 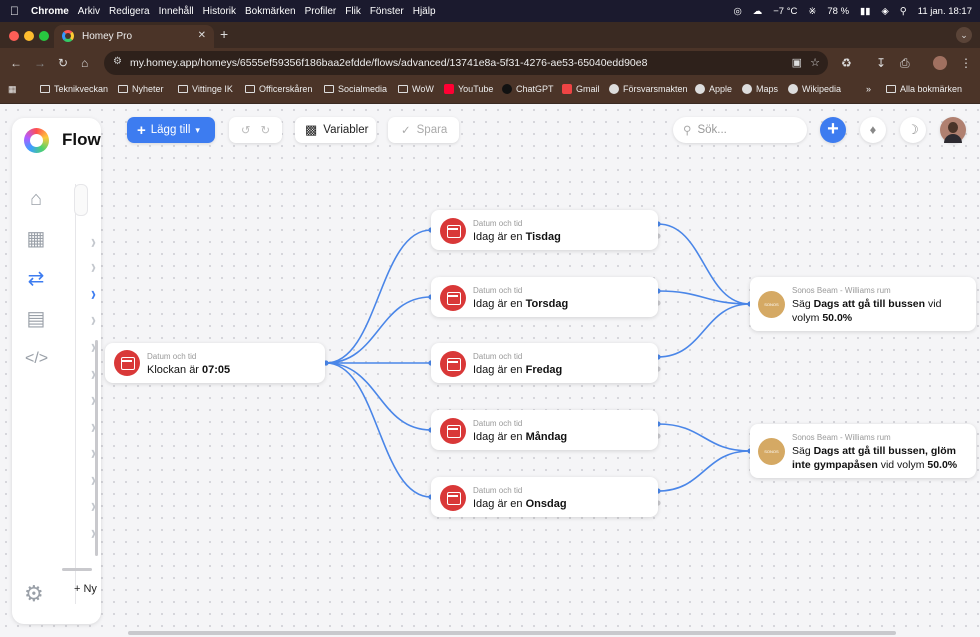 What do you see at coordinates (940, 63) in the screenshot?
I see `profile-avatar` at bounding box center [940, 63].